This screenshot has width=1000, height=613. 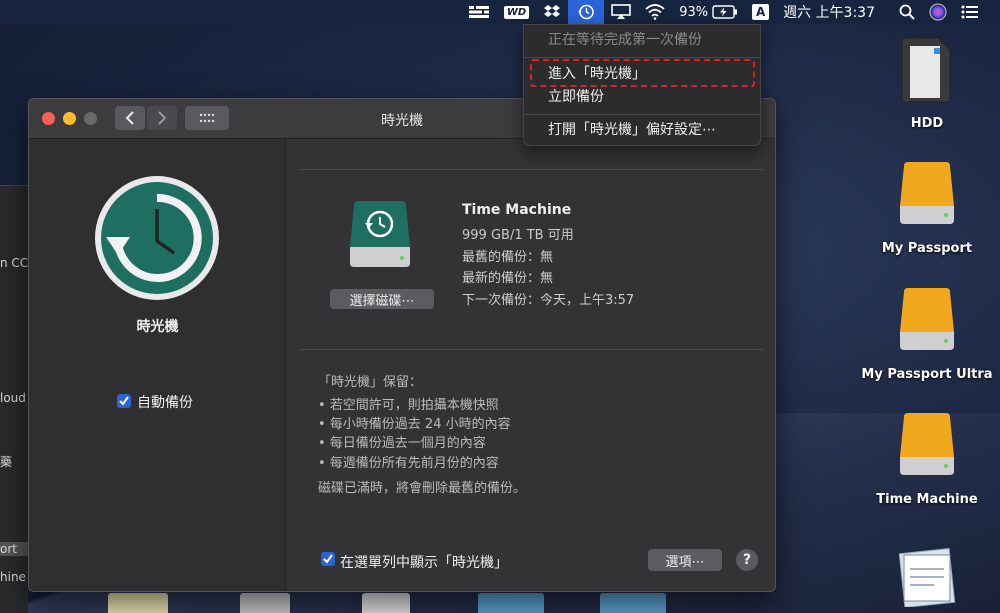 I want to click on menu-item-backup-now: 立即備份, so click(x=642, y=97).